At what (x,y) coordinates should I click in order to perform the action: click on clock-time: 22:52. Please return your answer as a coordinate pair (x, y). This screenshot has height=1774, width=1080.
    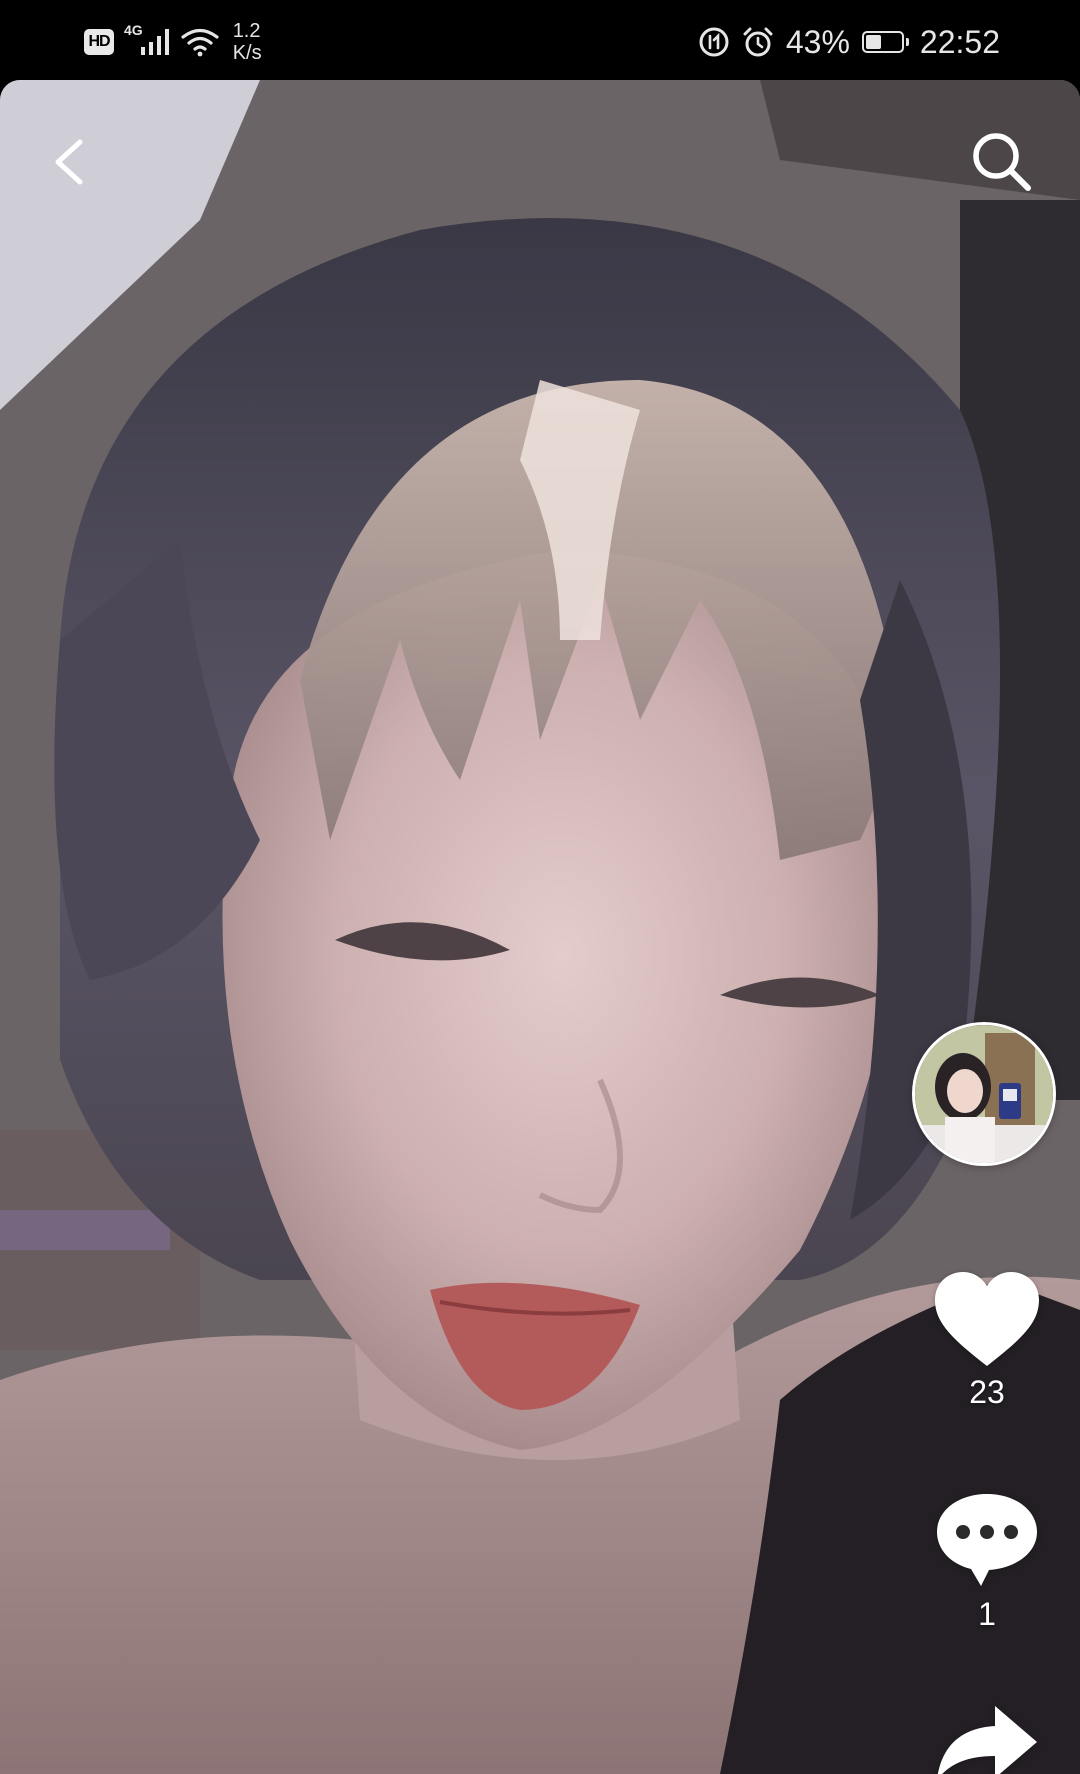
    Looking at the image, I should click on (959, 41).